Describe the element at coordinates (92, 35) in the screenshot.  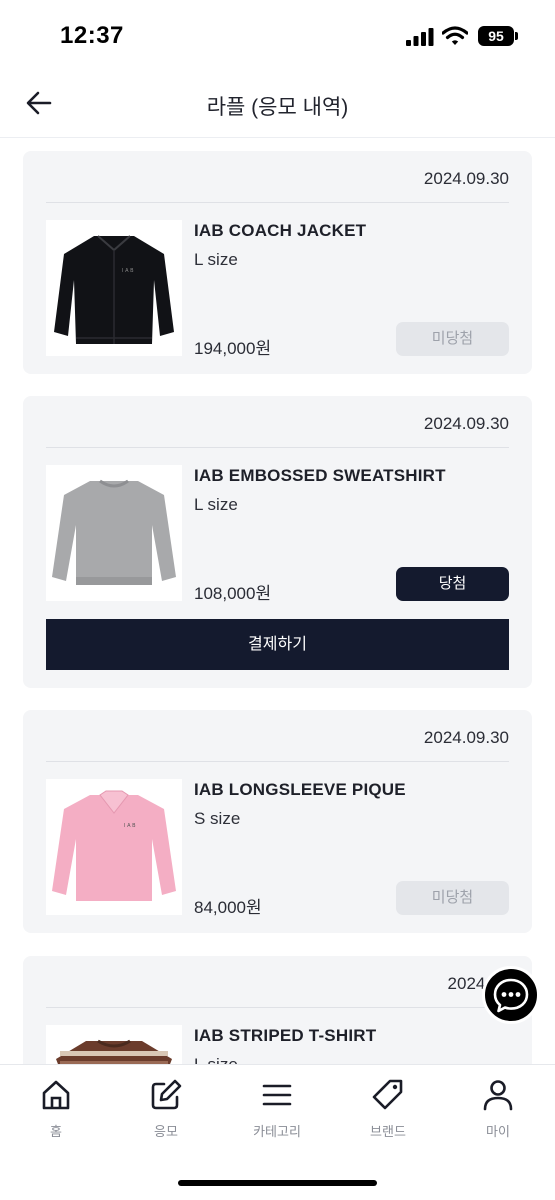
I see `clock: 12:37` at that location.